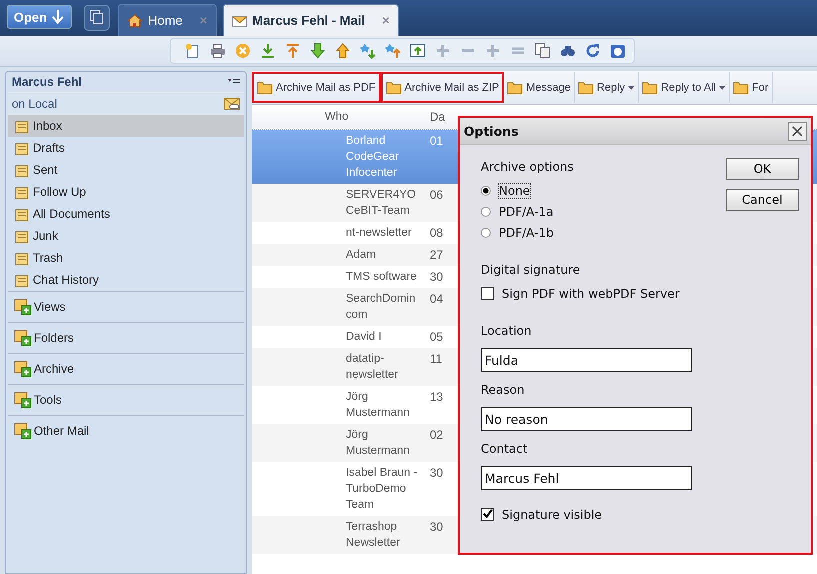  What do you see at coordinates (372, 367) in the screenshot?
I see `sender-cell-text: datatip- newsletter` at bounding box center [372, 367].